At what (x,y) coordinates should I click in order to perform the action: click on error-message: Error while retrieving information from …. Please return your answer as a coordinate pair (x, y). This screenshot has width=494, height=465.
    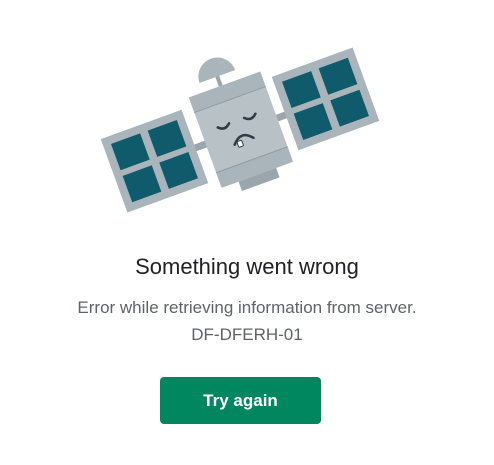
    Looking at the image, I should click on (247, 307).